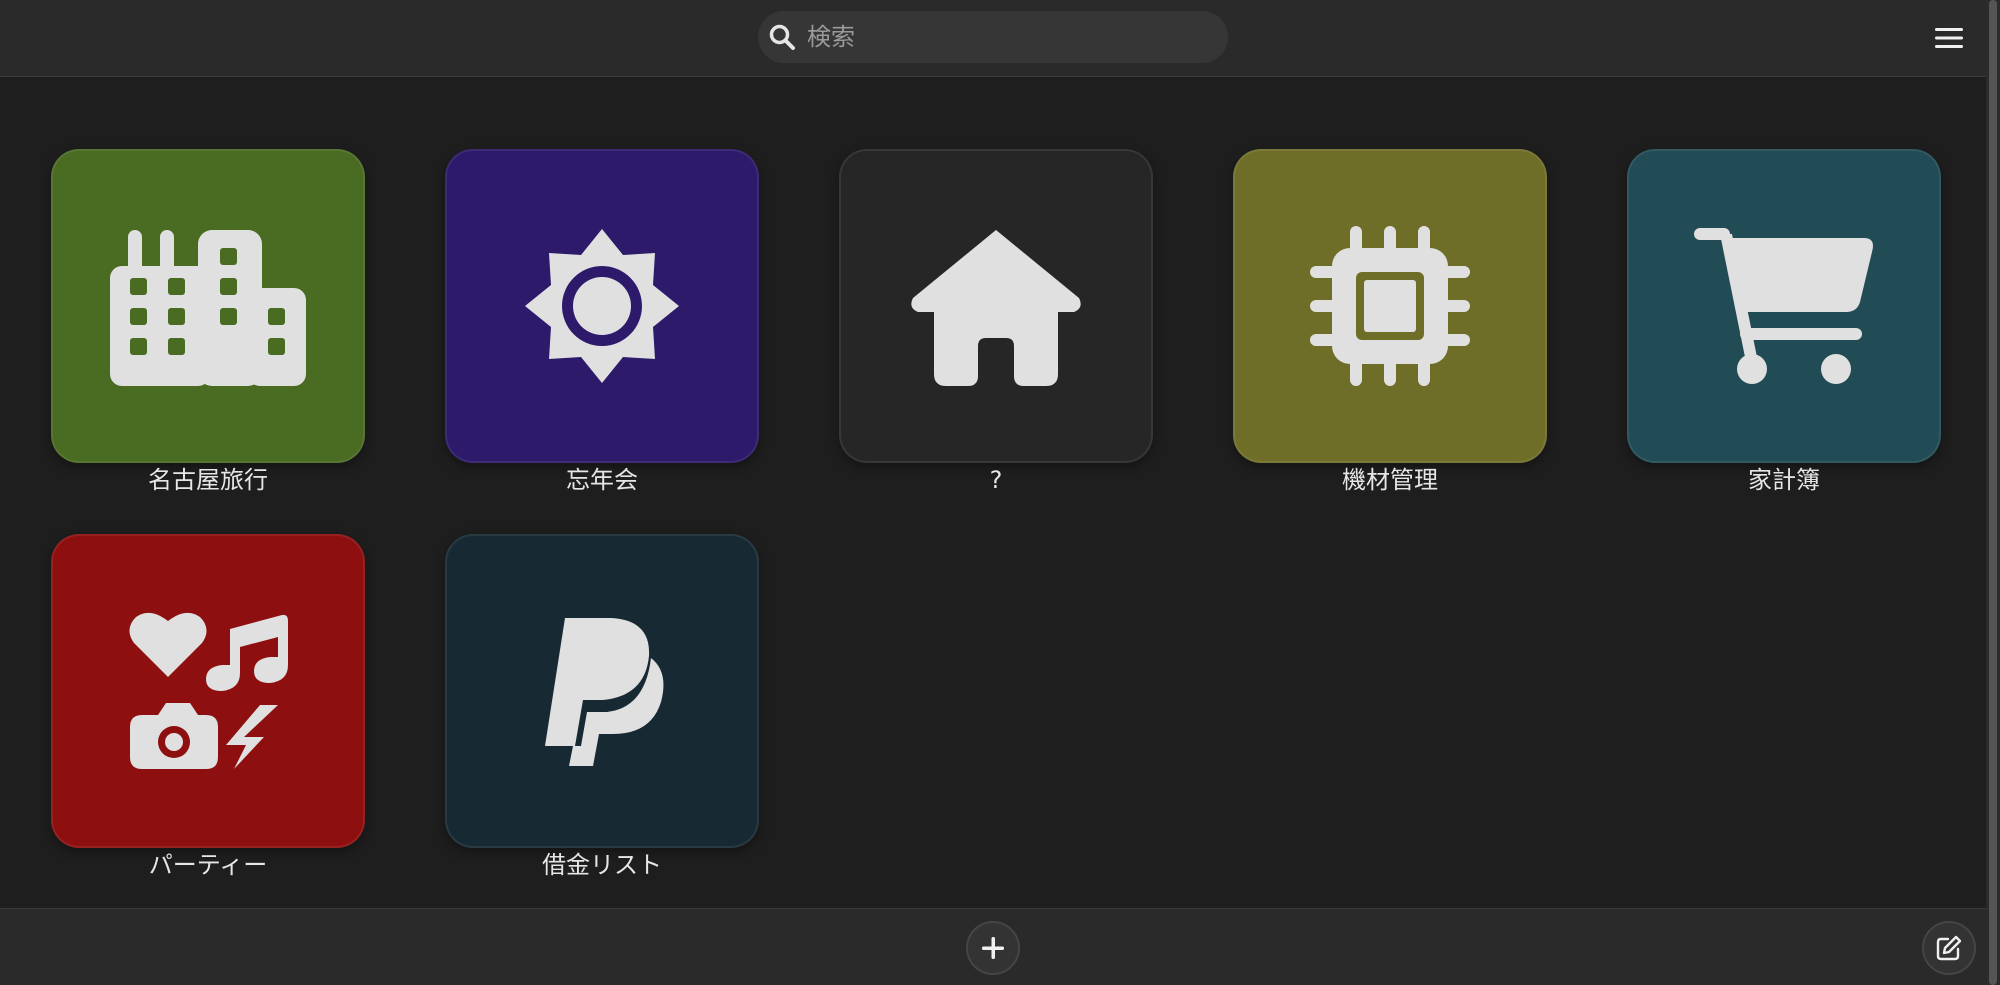 This screenshot has height=985, width=2000. I want to click on city-buildings-icon, so click(208, 308).